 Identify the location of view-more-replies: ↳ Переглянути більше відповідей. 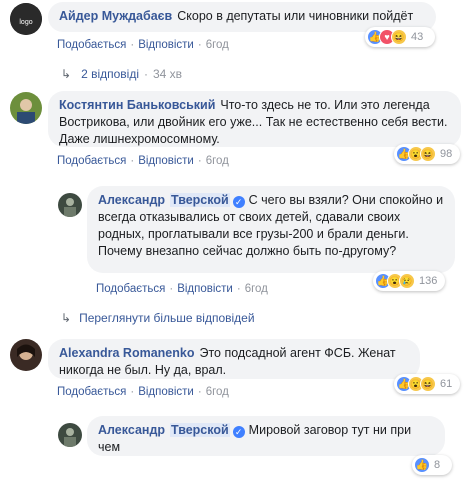
(158, 318).